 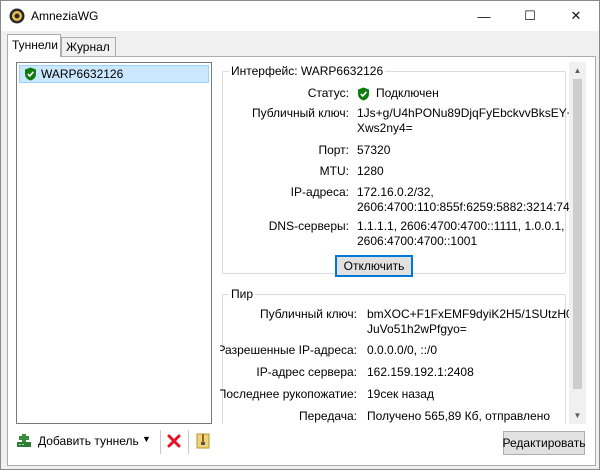 I want to click on export-zip-icon, so click(x=203, y=441).